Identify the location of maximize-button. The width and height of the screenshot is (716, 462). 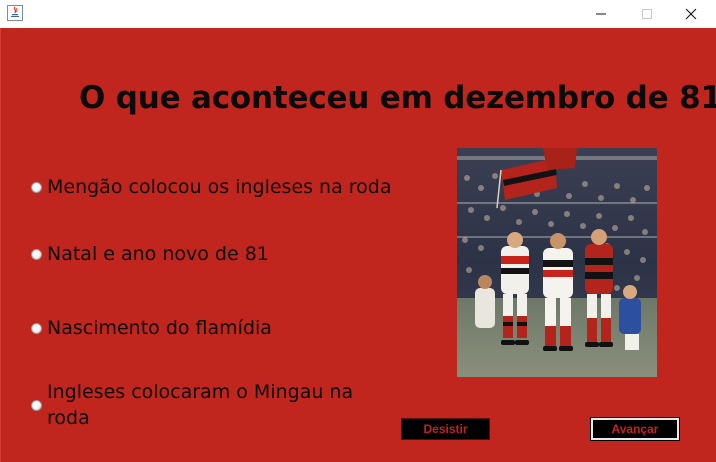
(647, 14).